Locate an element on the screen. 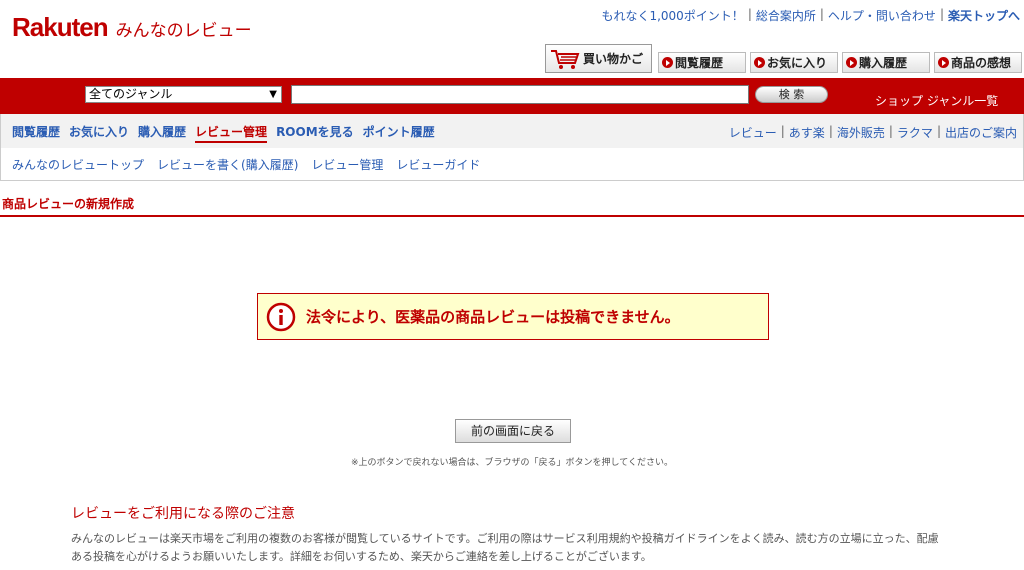 The height and width of the screenshot is (570, 1024). nav-product-impressions: 商品の感想 is located at coordinates (978, 62).